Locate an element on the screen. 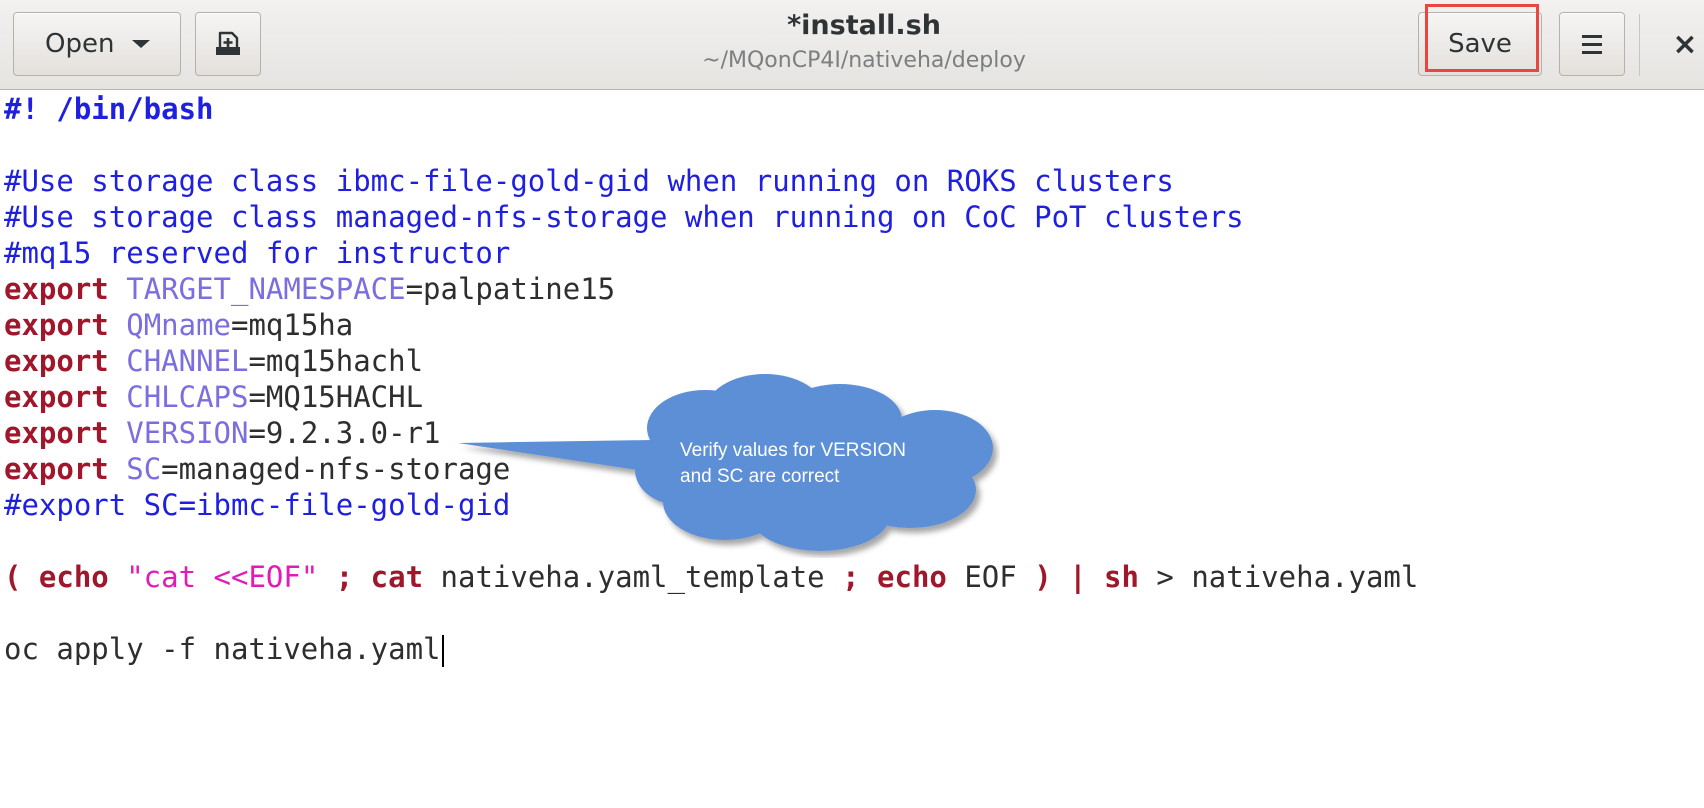 The image size is (1704, 808). window-title: *install.sh is located at coordinates (864, 25).